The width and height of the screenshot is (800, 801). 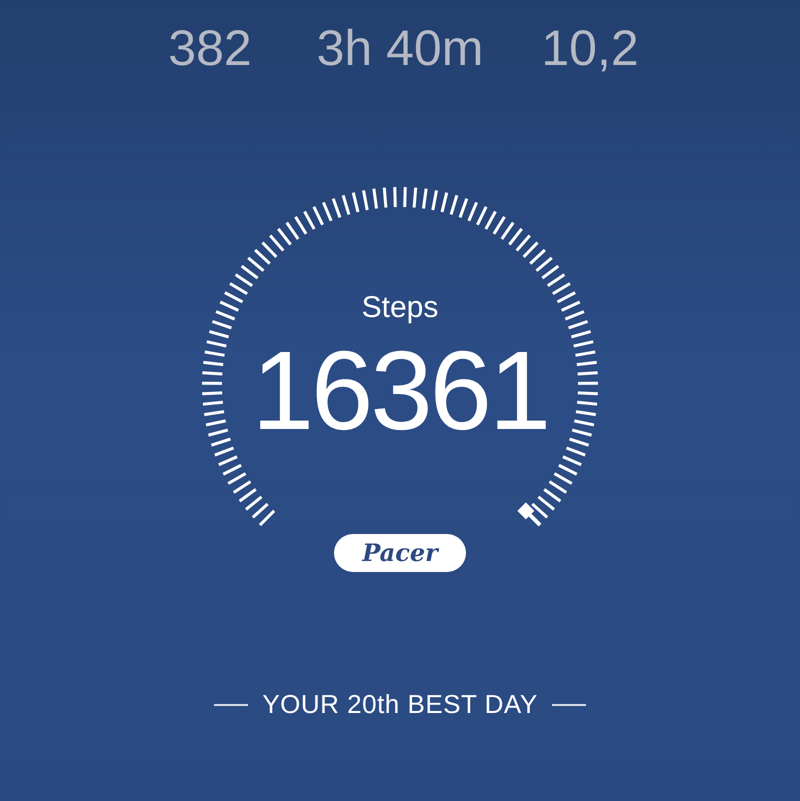 I want to click on stat-value: 3h 40m, so click(x=400, y=48).